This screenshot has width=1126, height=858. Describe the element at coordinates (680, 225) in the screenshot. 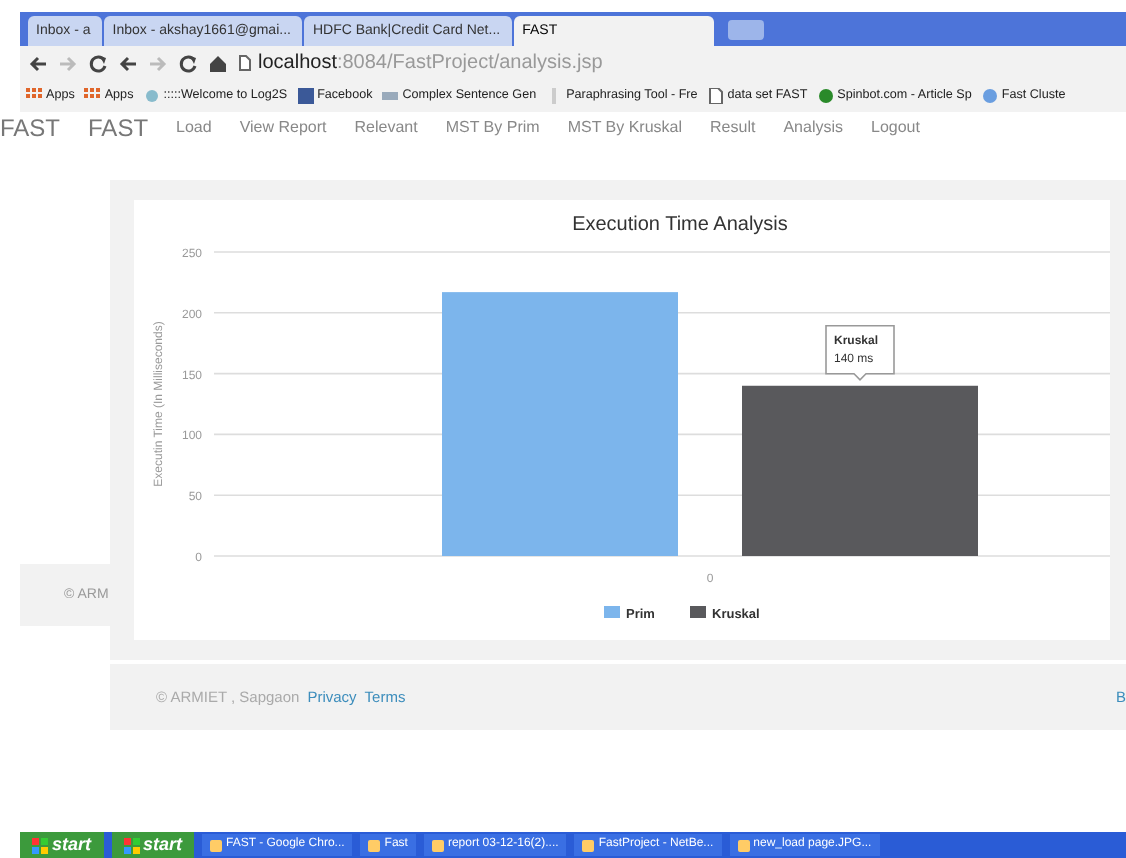

I see `chart-title: Execution Time Analysis` at that location.